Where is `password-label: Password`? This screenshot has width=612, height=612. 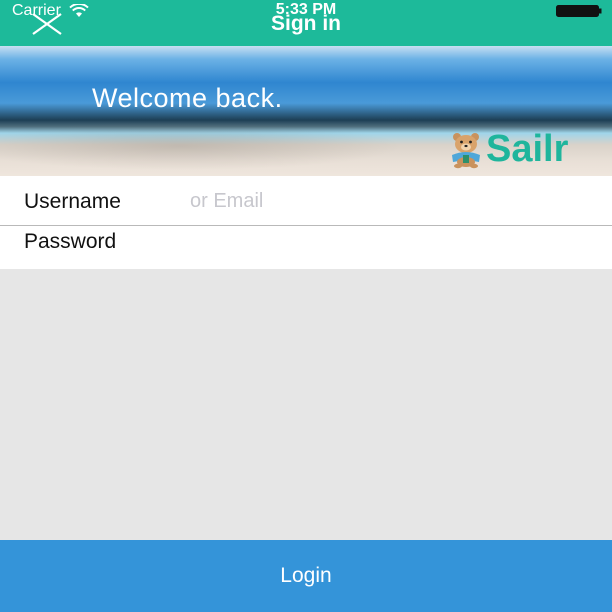 password-label: Password is located at coordinates (70, 241).